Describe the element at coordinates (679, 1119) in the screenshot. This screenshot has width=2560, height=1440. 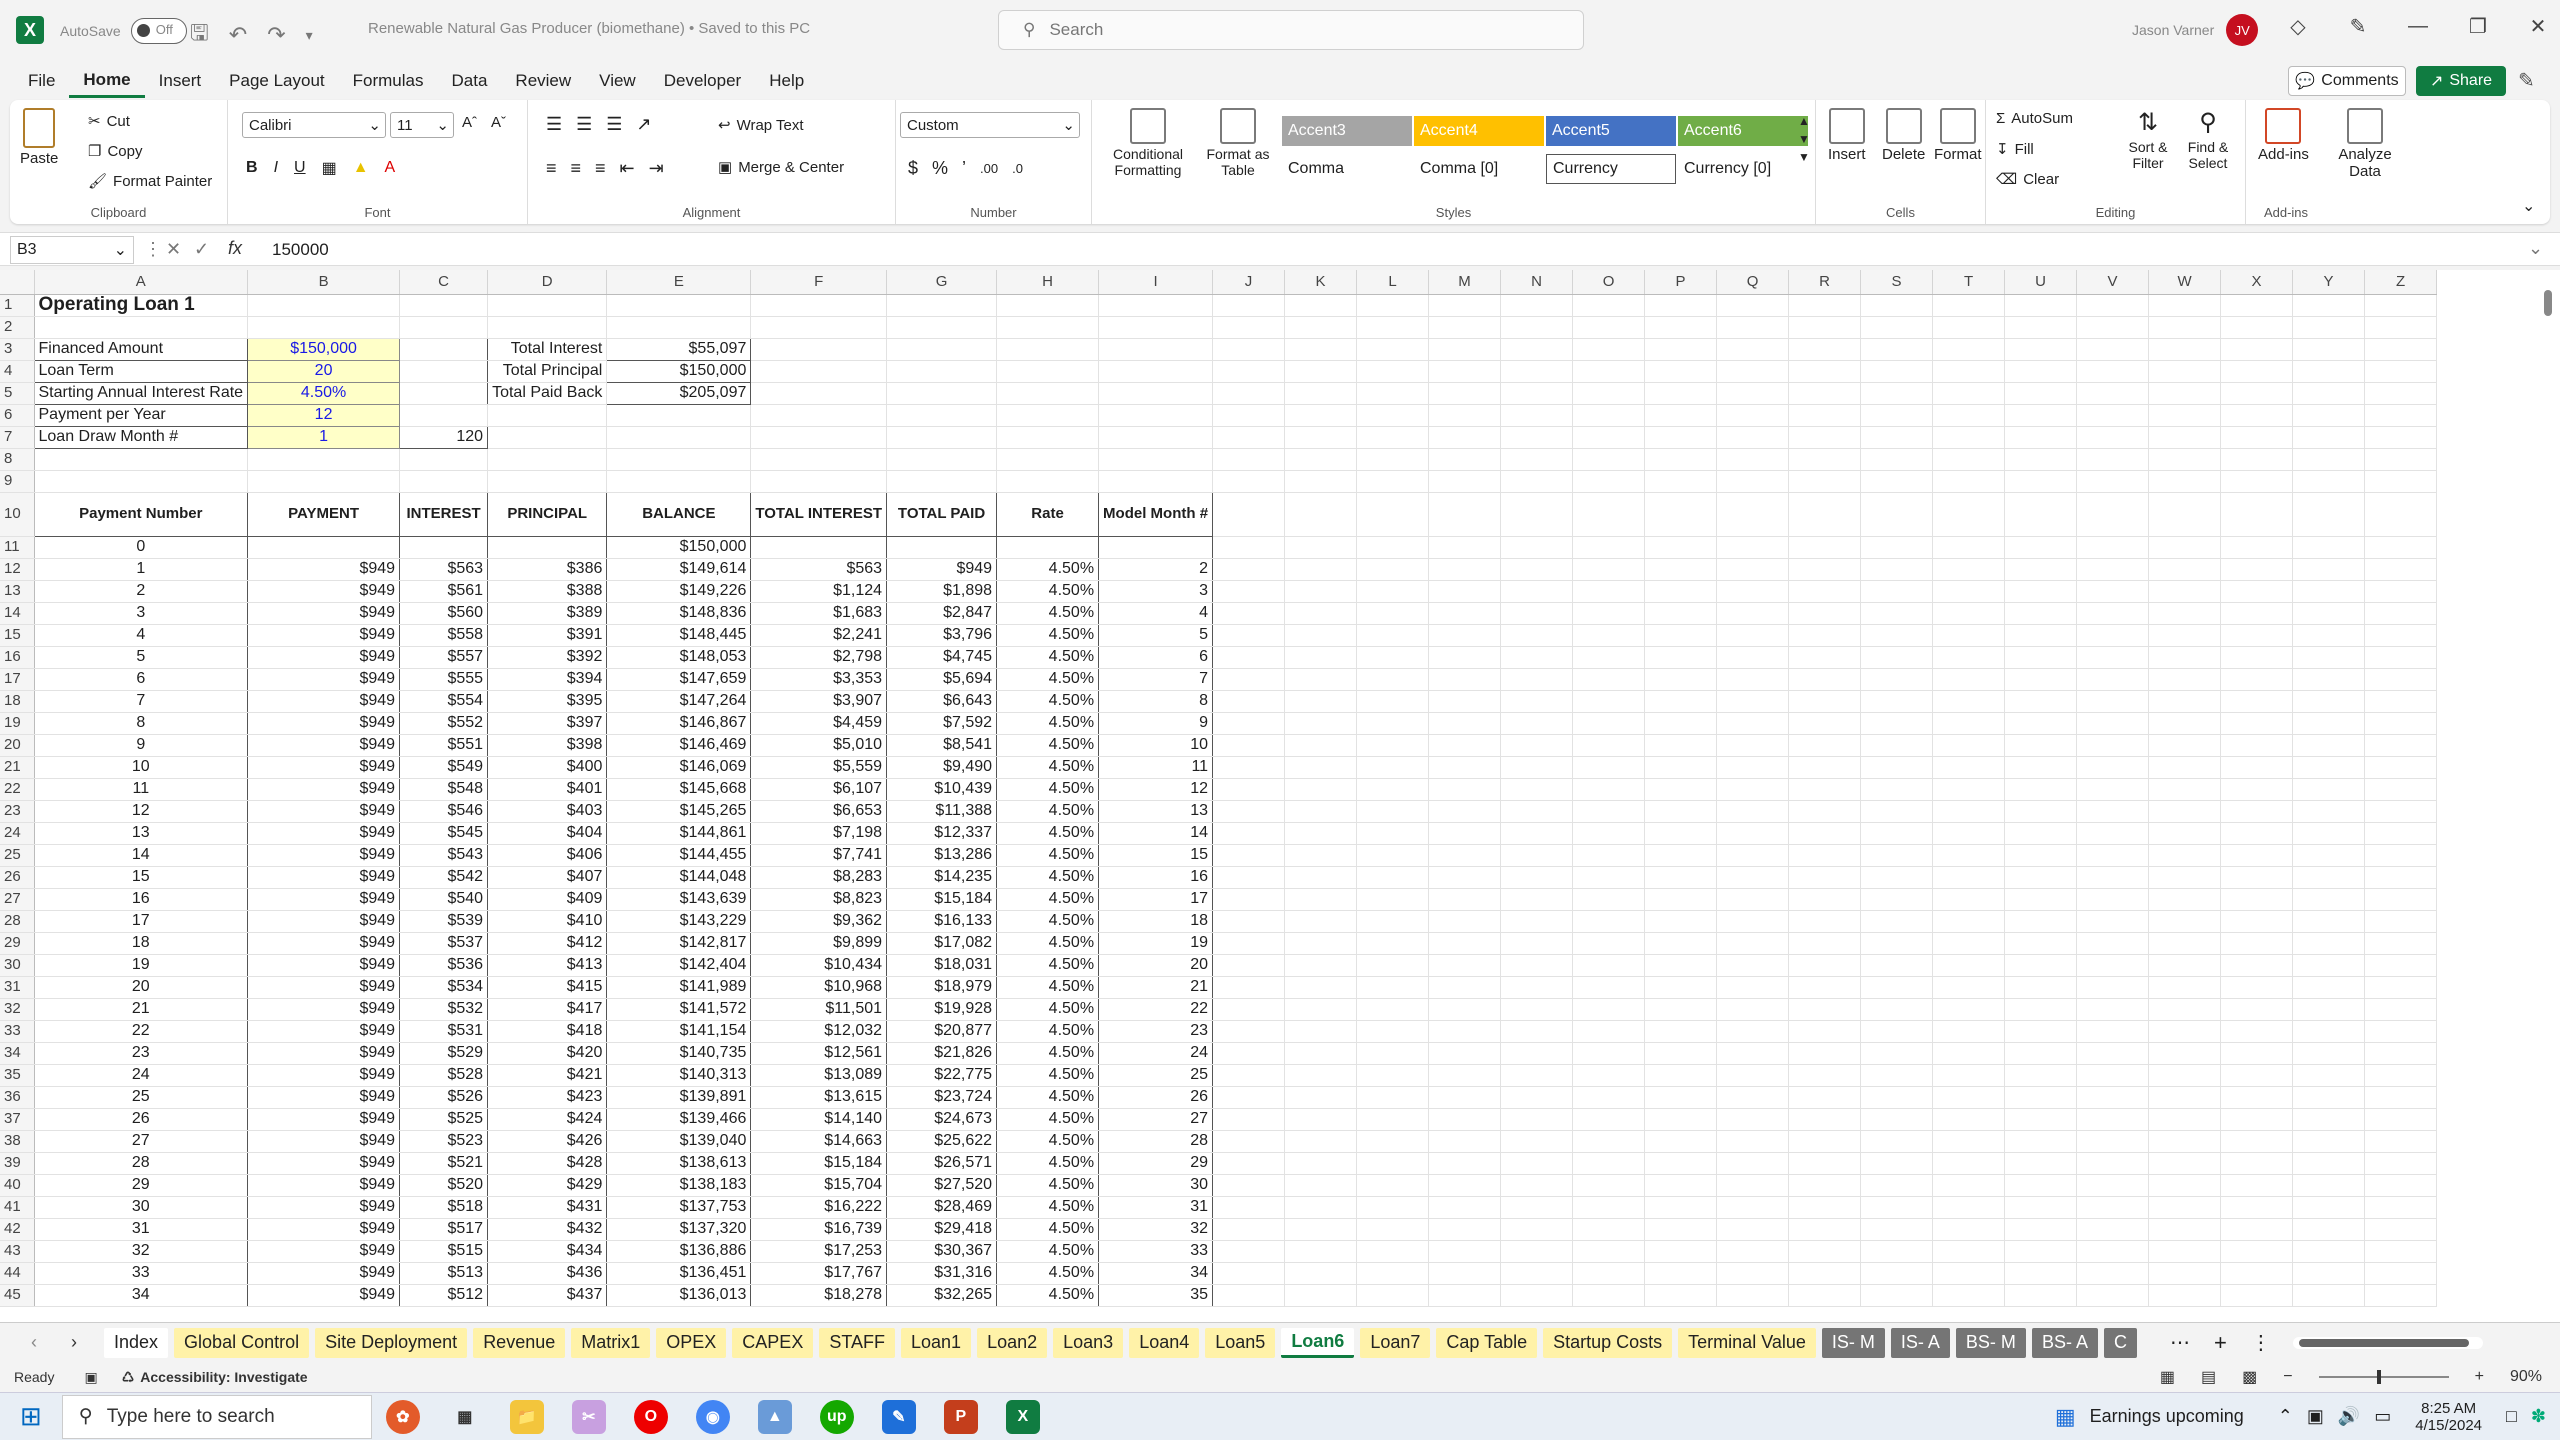
I see `table-cell: $139,466` at that location.